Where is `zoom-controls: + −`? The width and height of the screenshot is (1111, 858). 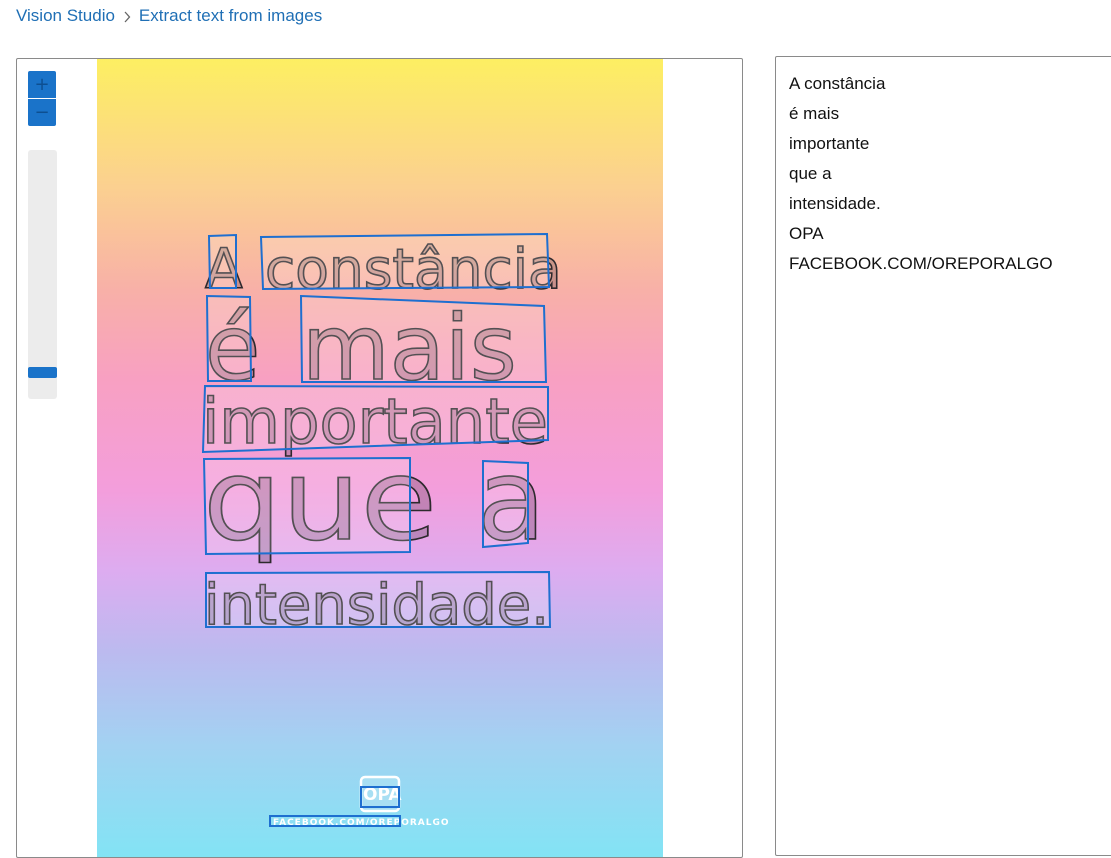 zoom-controls: + − is located at coordinates (42, 99).